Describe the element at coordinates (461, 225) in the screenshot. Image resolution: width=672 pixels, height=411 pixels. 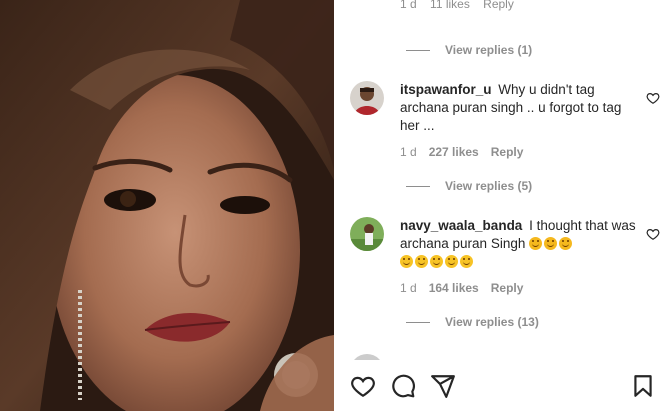
I see `comment-username: navy_waala_banda` at that location.